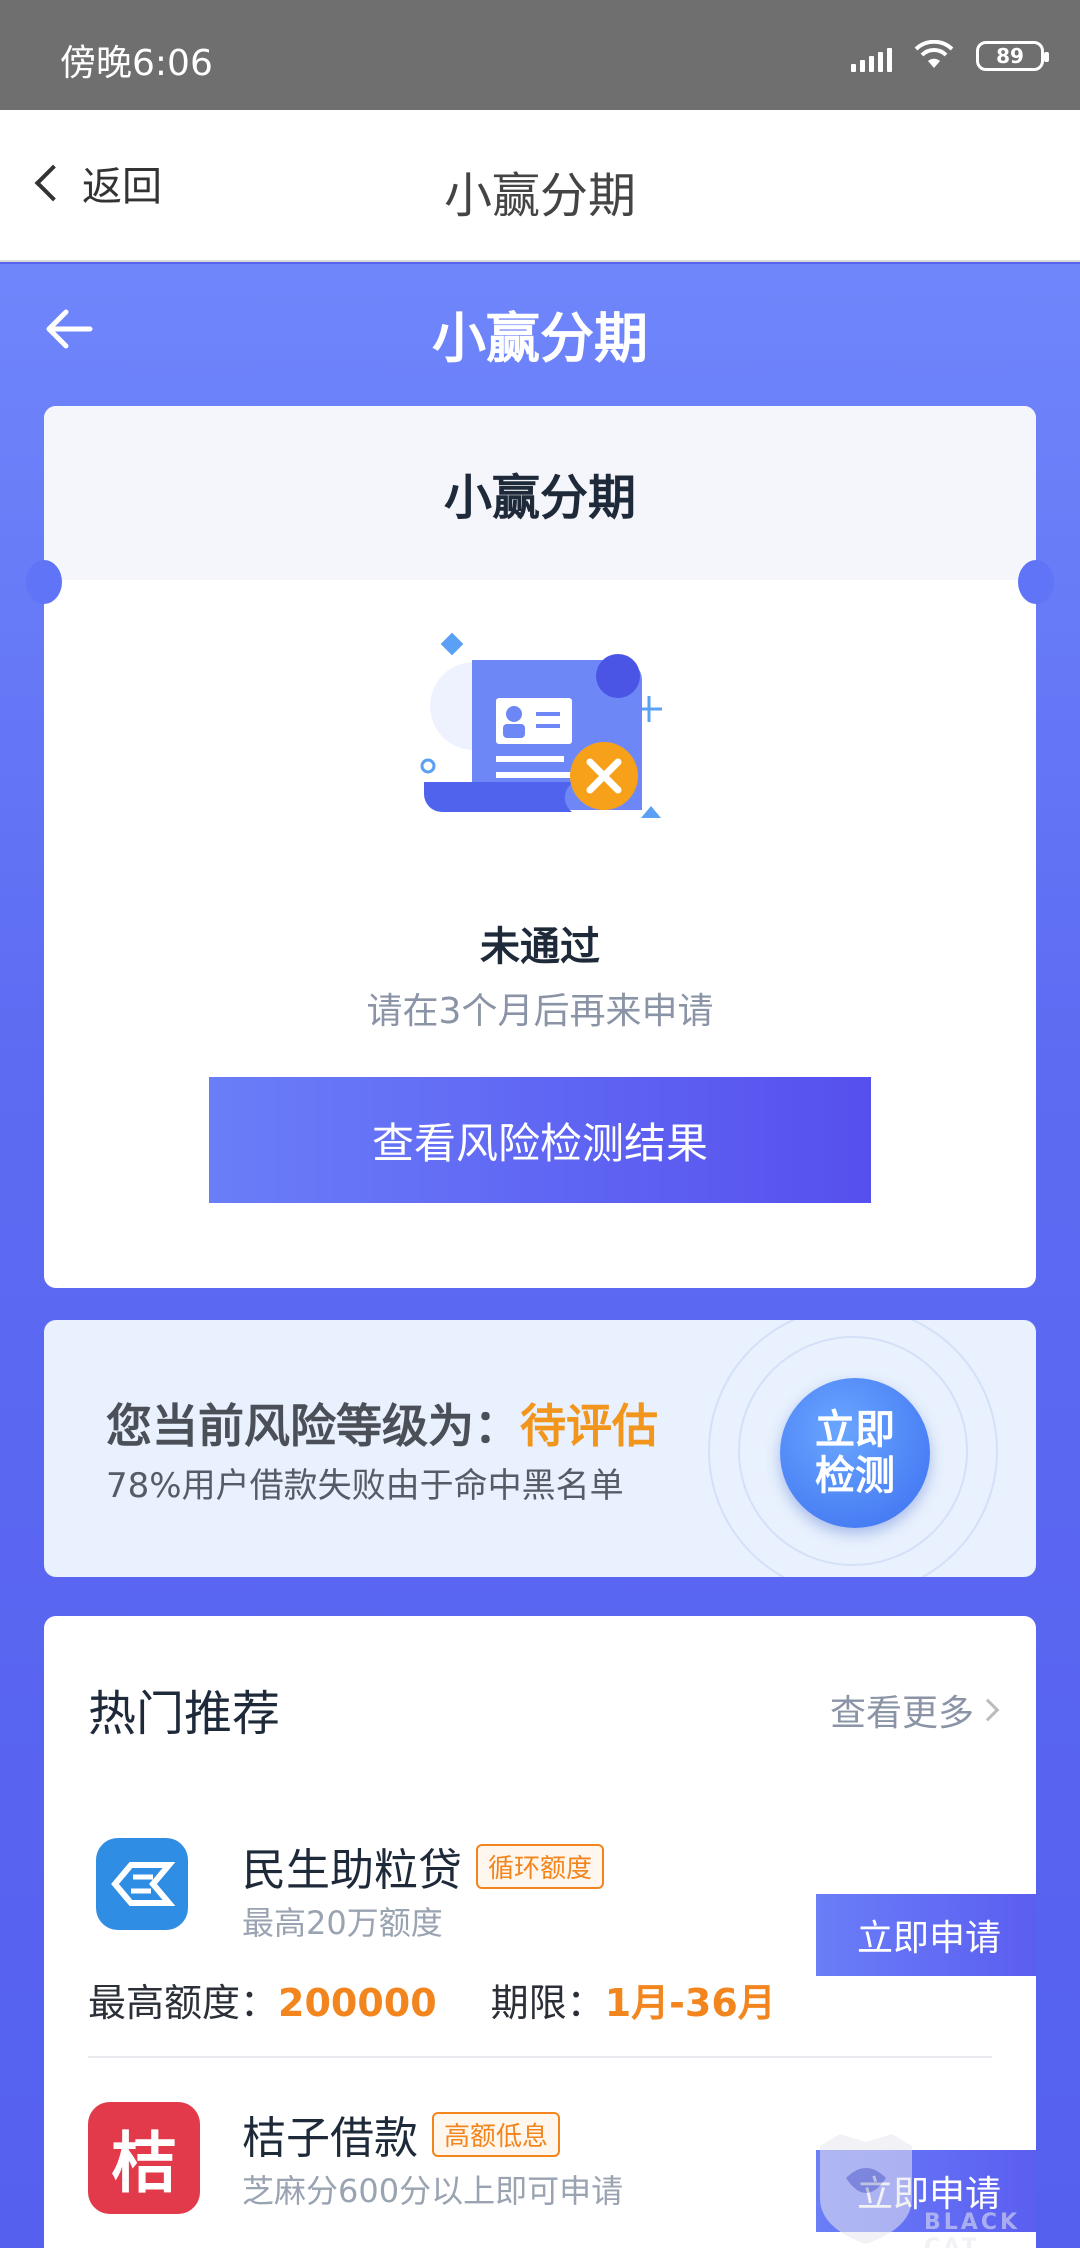  What do you see at coordinates (934, 54) in the screenshot?
I see `wifi-icon` at bounding box center [934, 54].